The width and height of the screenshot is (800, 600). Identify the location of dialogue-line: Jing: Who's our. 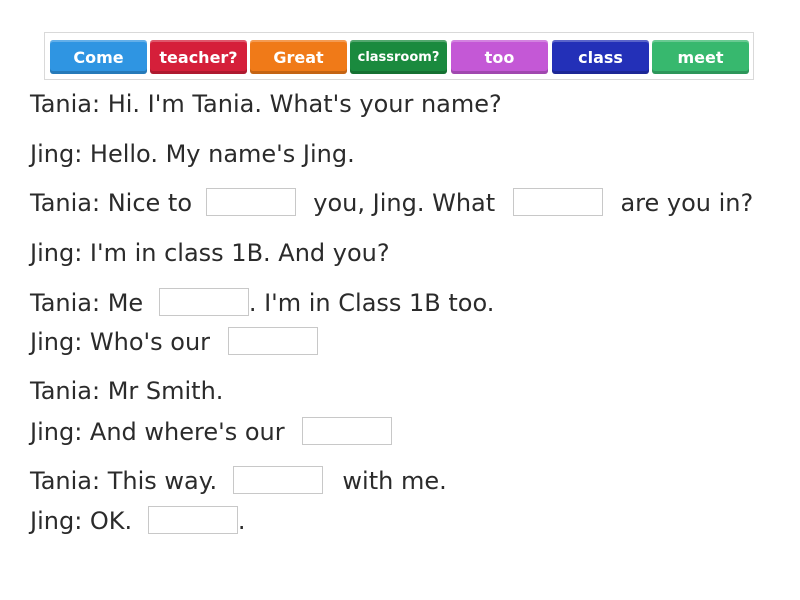
(174, 342).